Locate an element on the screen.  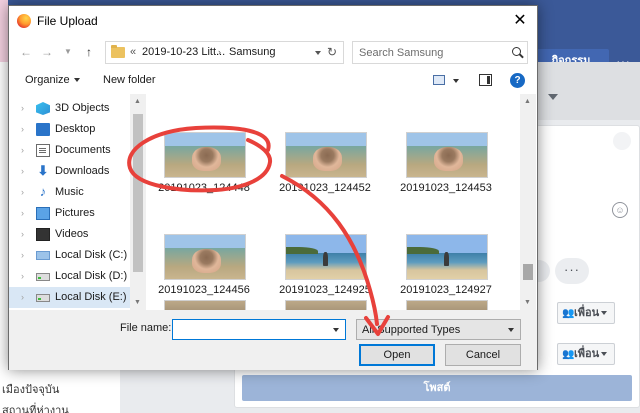
file-name: 20191023_124453 is located at coordinates (446, 188).